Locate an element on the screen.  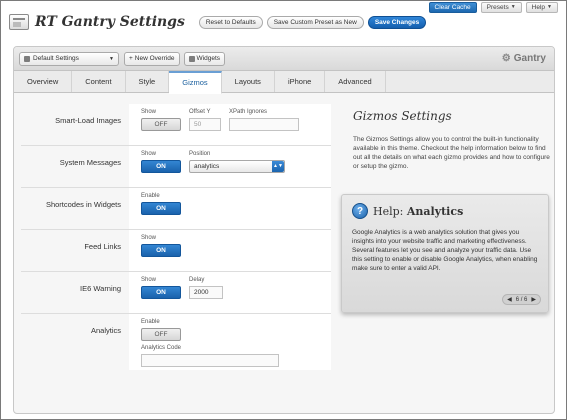
widgets-icon is located at coordinates (191, 58).